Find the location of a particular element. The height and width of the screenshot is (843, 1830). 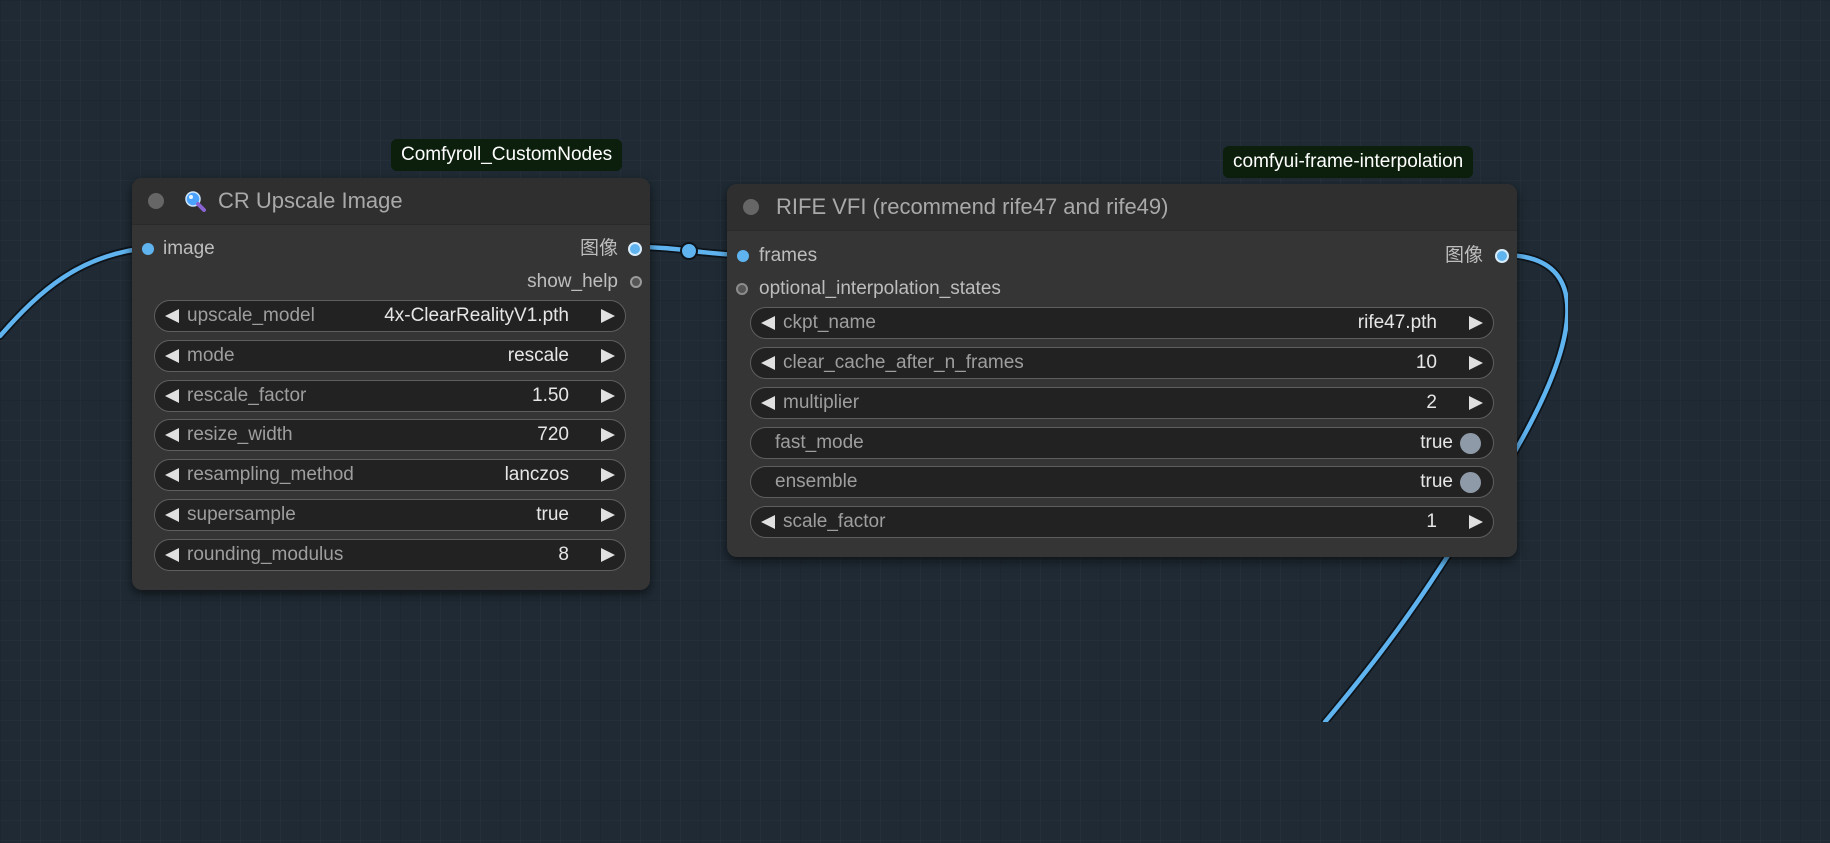

slot-label: show_help is located at coordinates (572, 281).